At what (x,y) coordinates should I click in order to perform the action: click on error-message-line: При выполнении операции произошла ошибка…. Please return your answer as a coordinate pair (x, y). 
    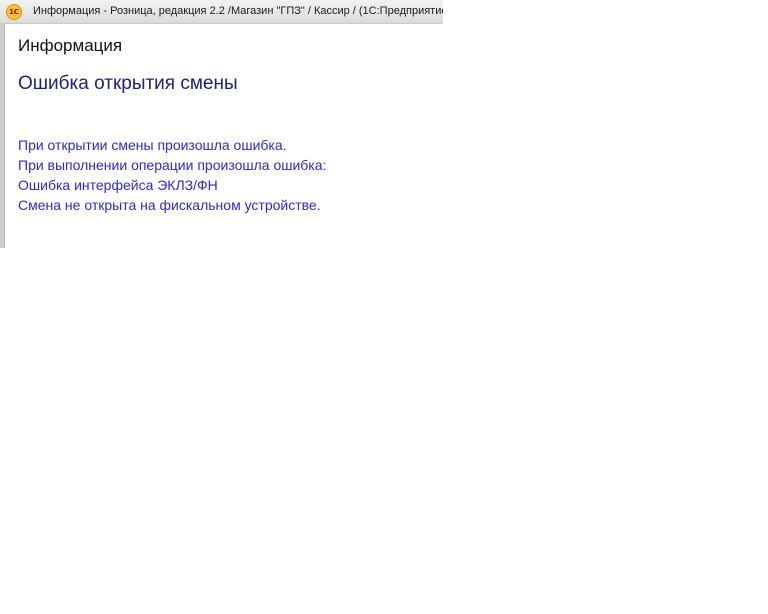
    Looking at the image, I should click on (172, 165).